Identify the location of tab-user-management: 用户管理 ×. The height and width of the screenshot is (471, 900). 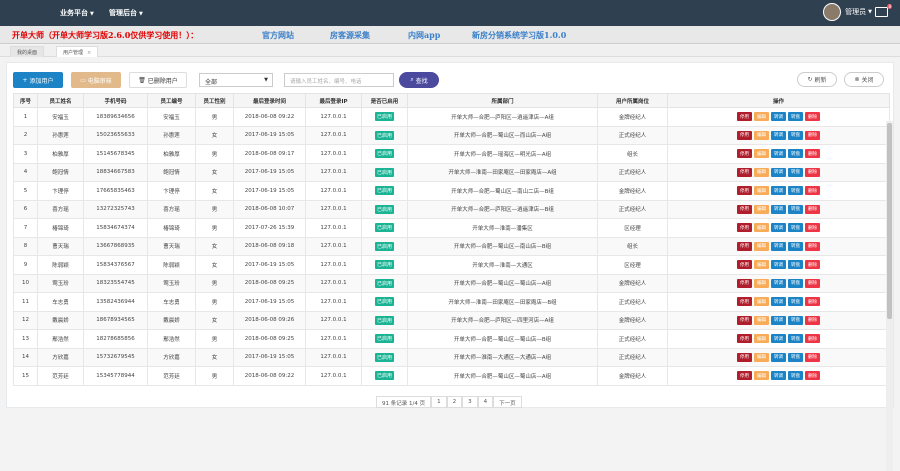
(77, 51).